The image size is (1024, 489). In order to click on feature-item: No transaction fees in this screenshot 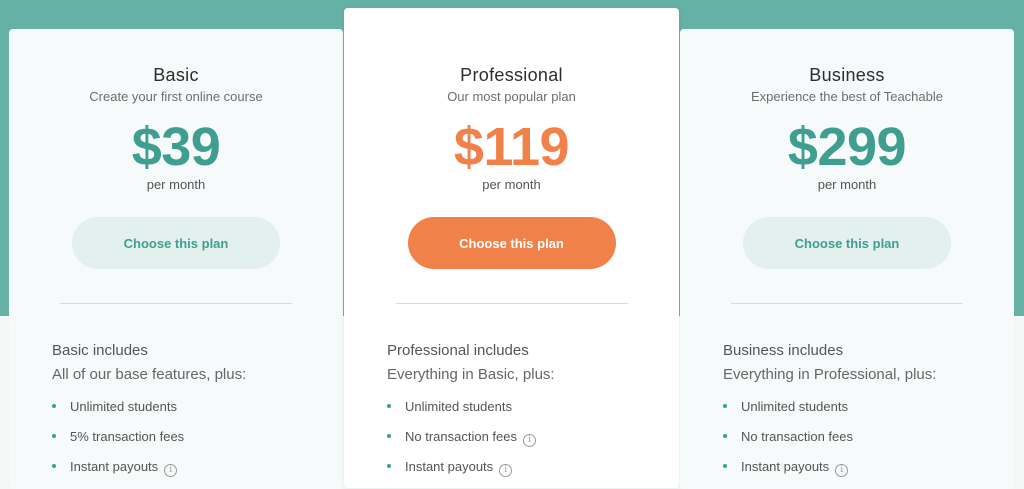, I will do `click(868, 443)`.